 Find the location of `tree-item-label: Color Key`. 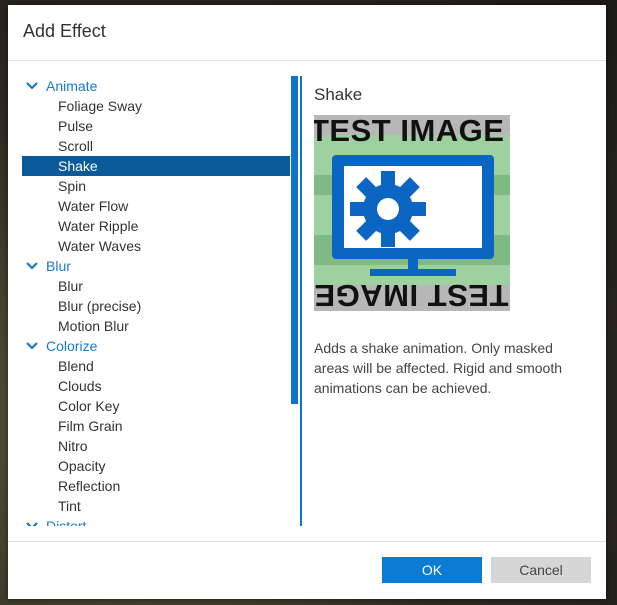

tree-item-label: Color Key is located at coordinates (89, 406).